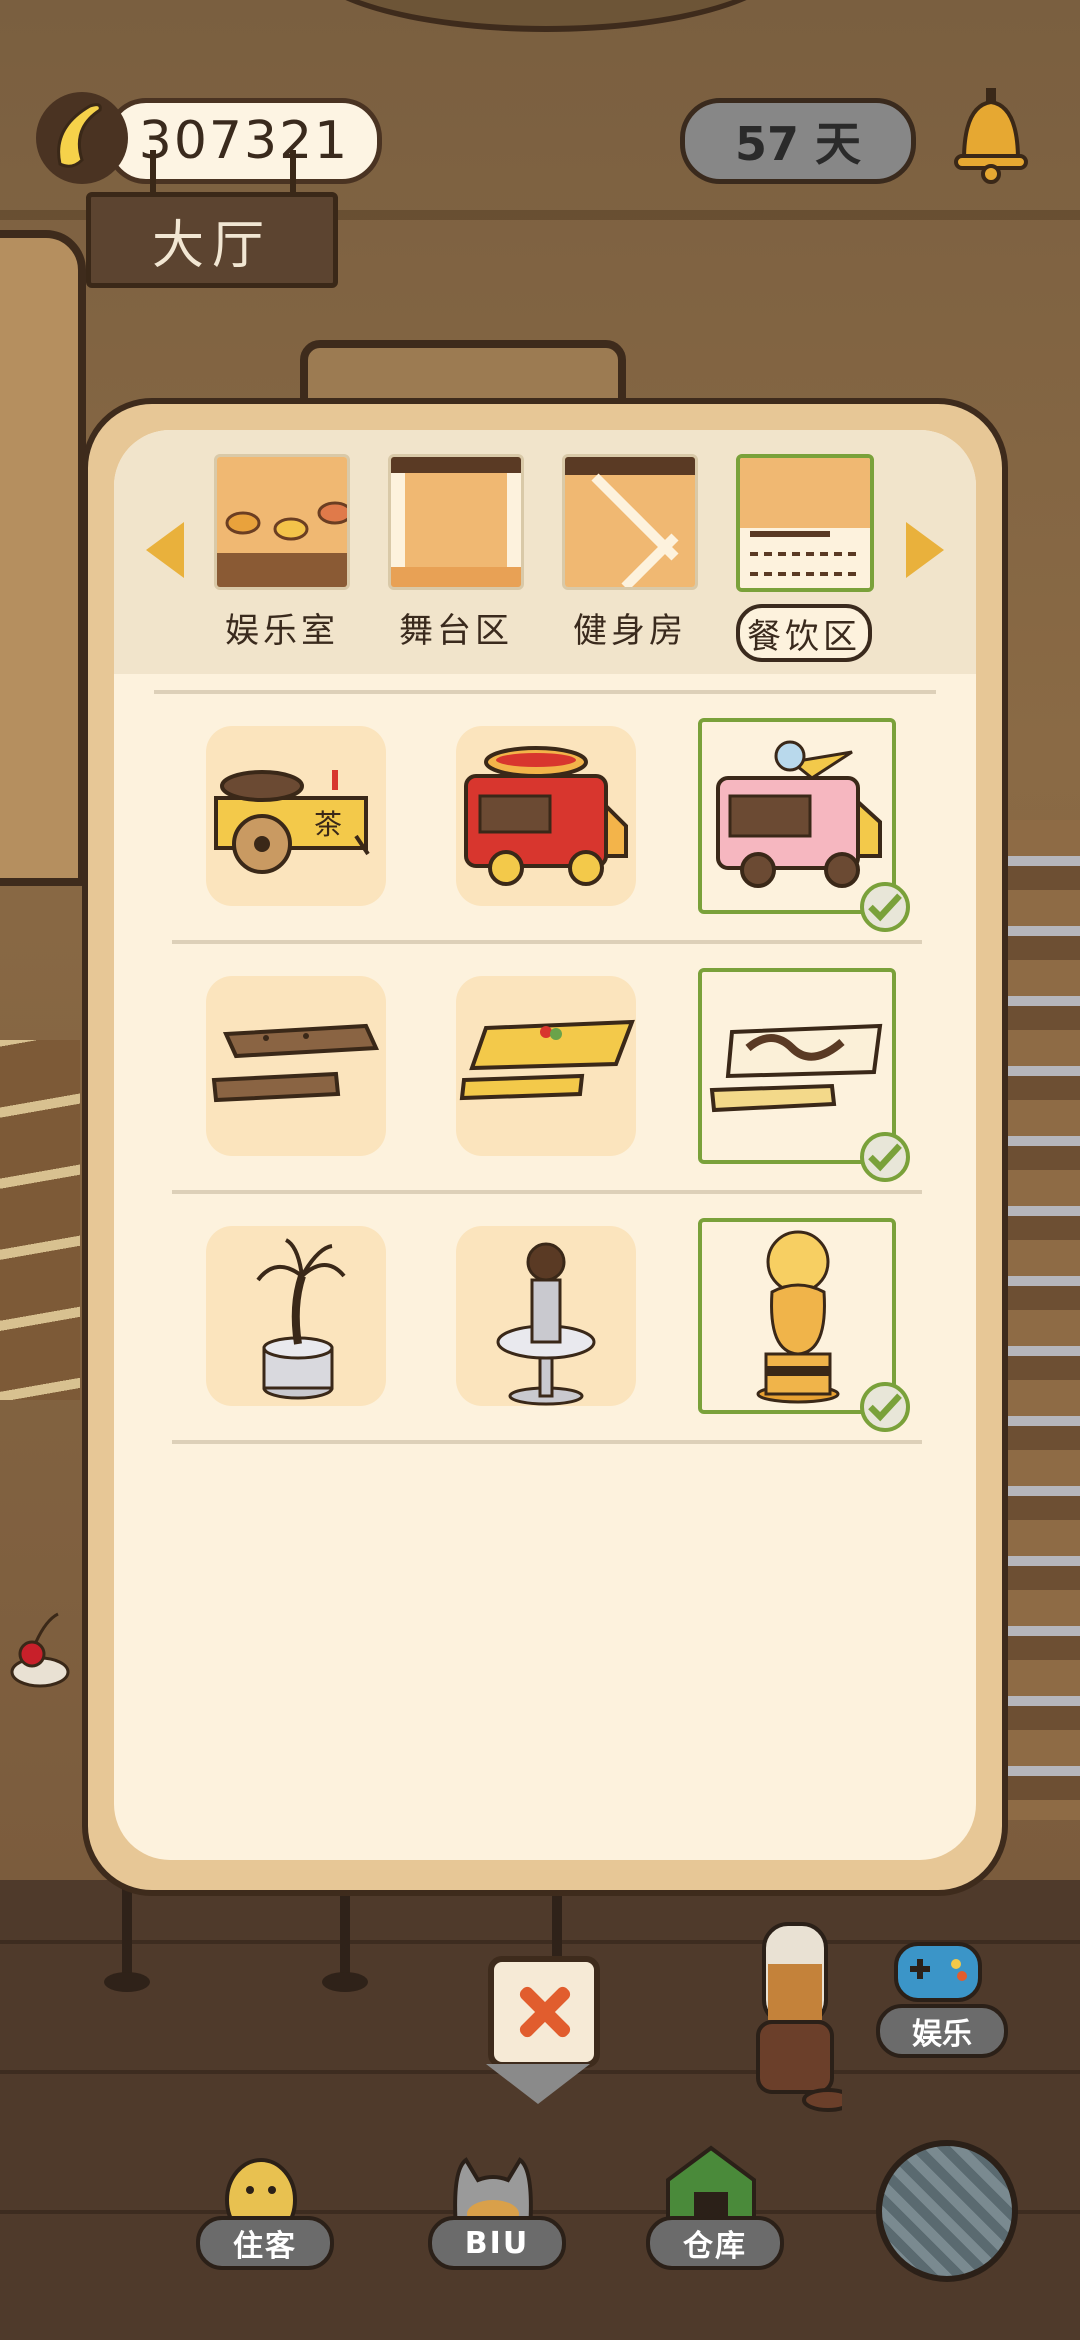 Image resolution: width=1080 pixels, height=2340 pixels. Describe the element at coordinates (296, 1066) in the screenshot. I see `item-chocolate-bench` at that location.